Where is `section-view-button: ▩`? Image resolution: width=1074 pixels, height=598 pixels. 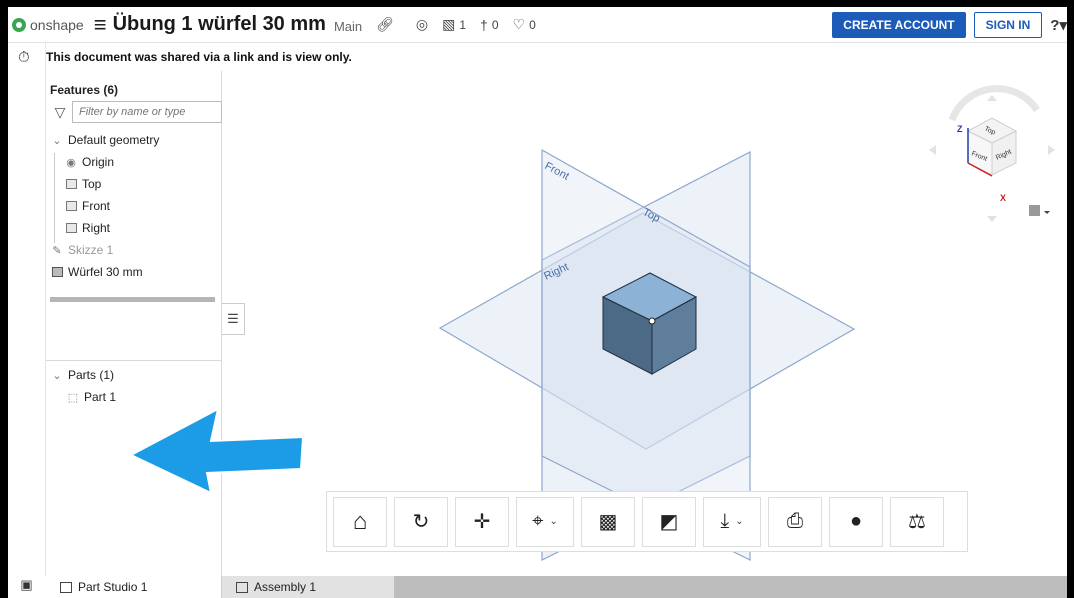
section-view-button: ▩ is located at coordinates (608, 521).